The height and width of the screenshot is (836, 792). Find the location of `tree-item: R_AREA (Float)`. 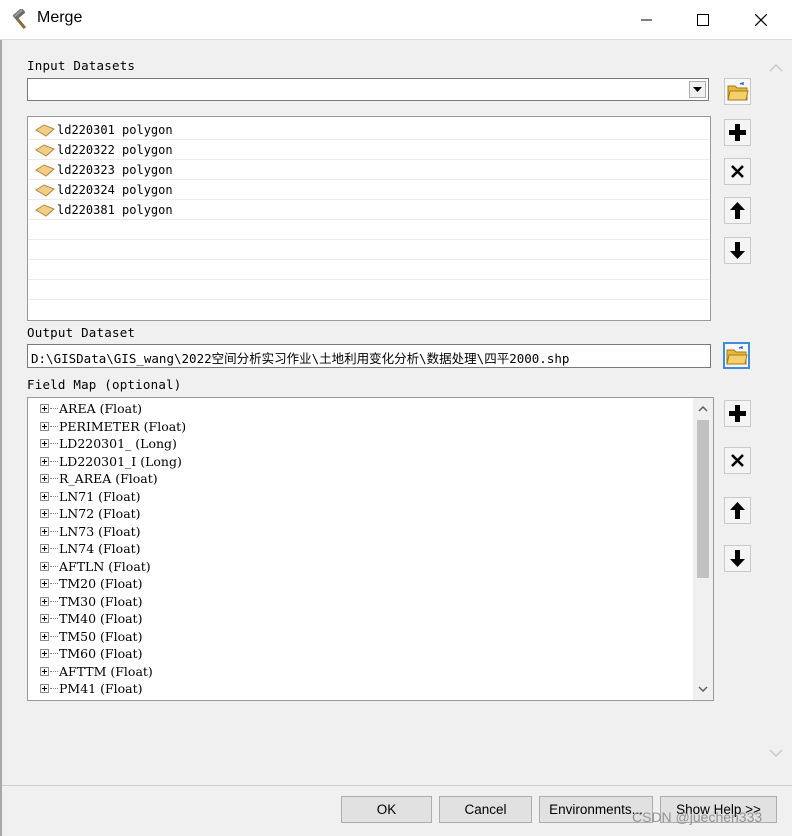

tree-item: R_AREA (Float) is located at coordinates (358, 479).